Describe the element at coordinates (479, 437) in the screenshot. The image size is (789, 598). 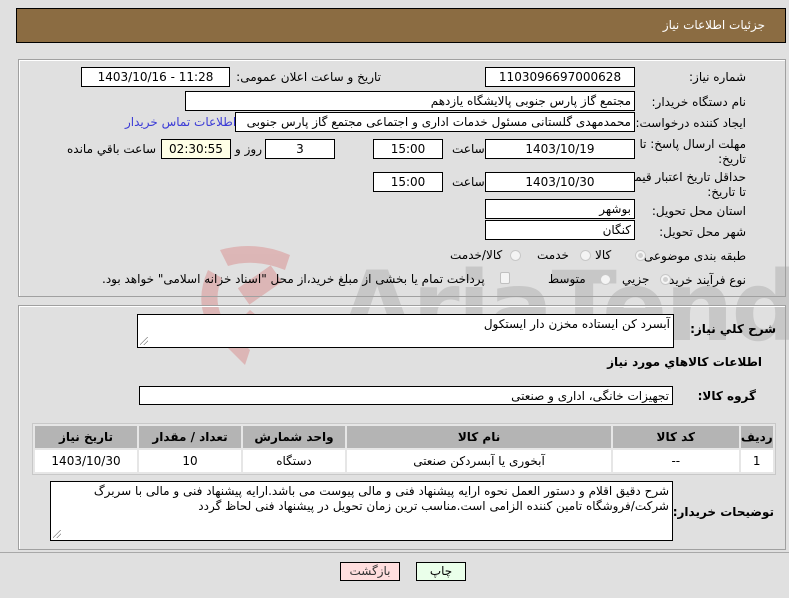
I see `col-goods-name: نام کالا` at that location.